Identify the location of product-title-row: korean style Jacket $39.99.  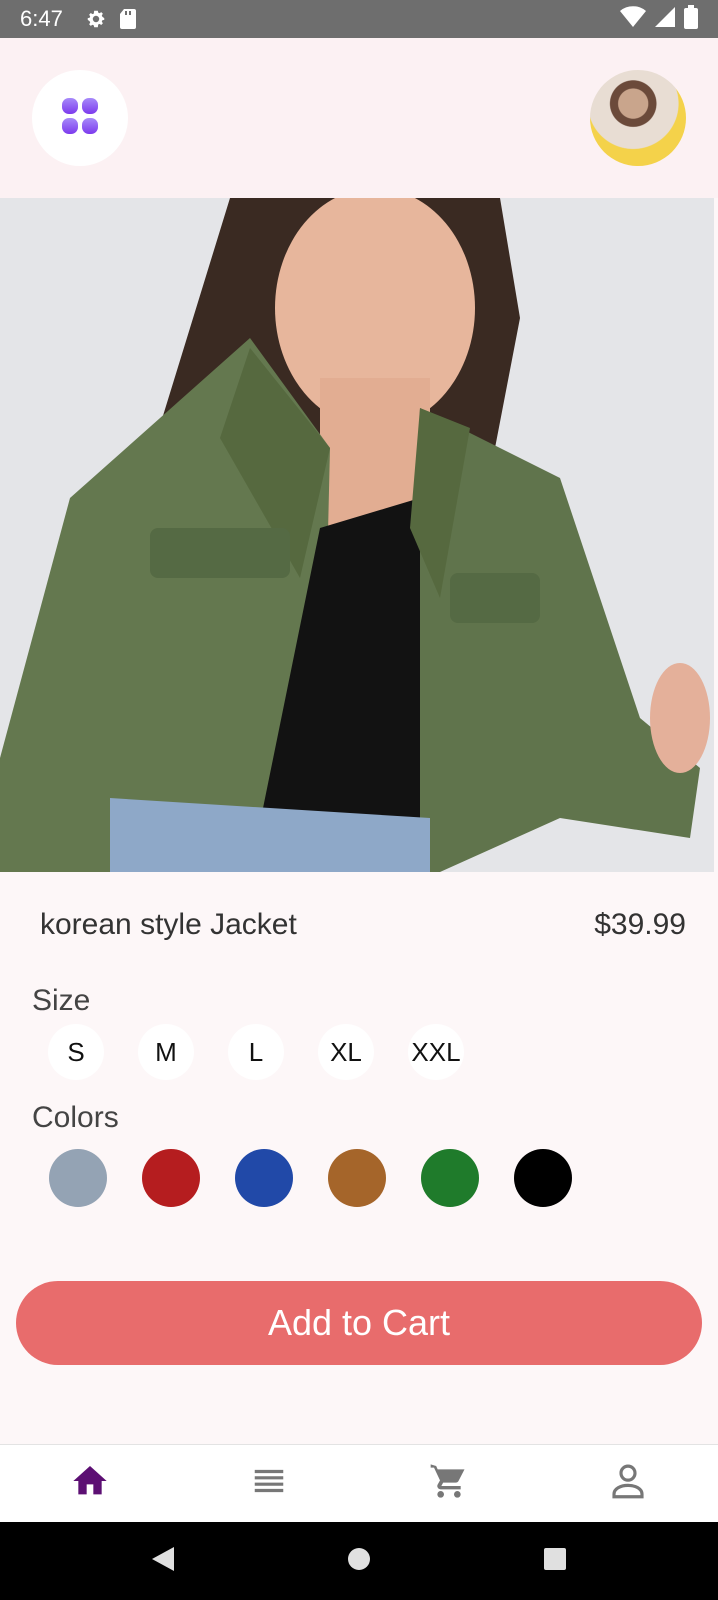
(363, 925).